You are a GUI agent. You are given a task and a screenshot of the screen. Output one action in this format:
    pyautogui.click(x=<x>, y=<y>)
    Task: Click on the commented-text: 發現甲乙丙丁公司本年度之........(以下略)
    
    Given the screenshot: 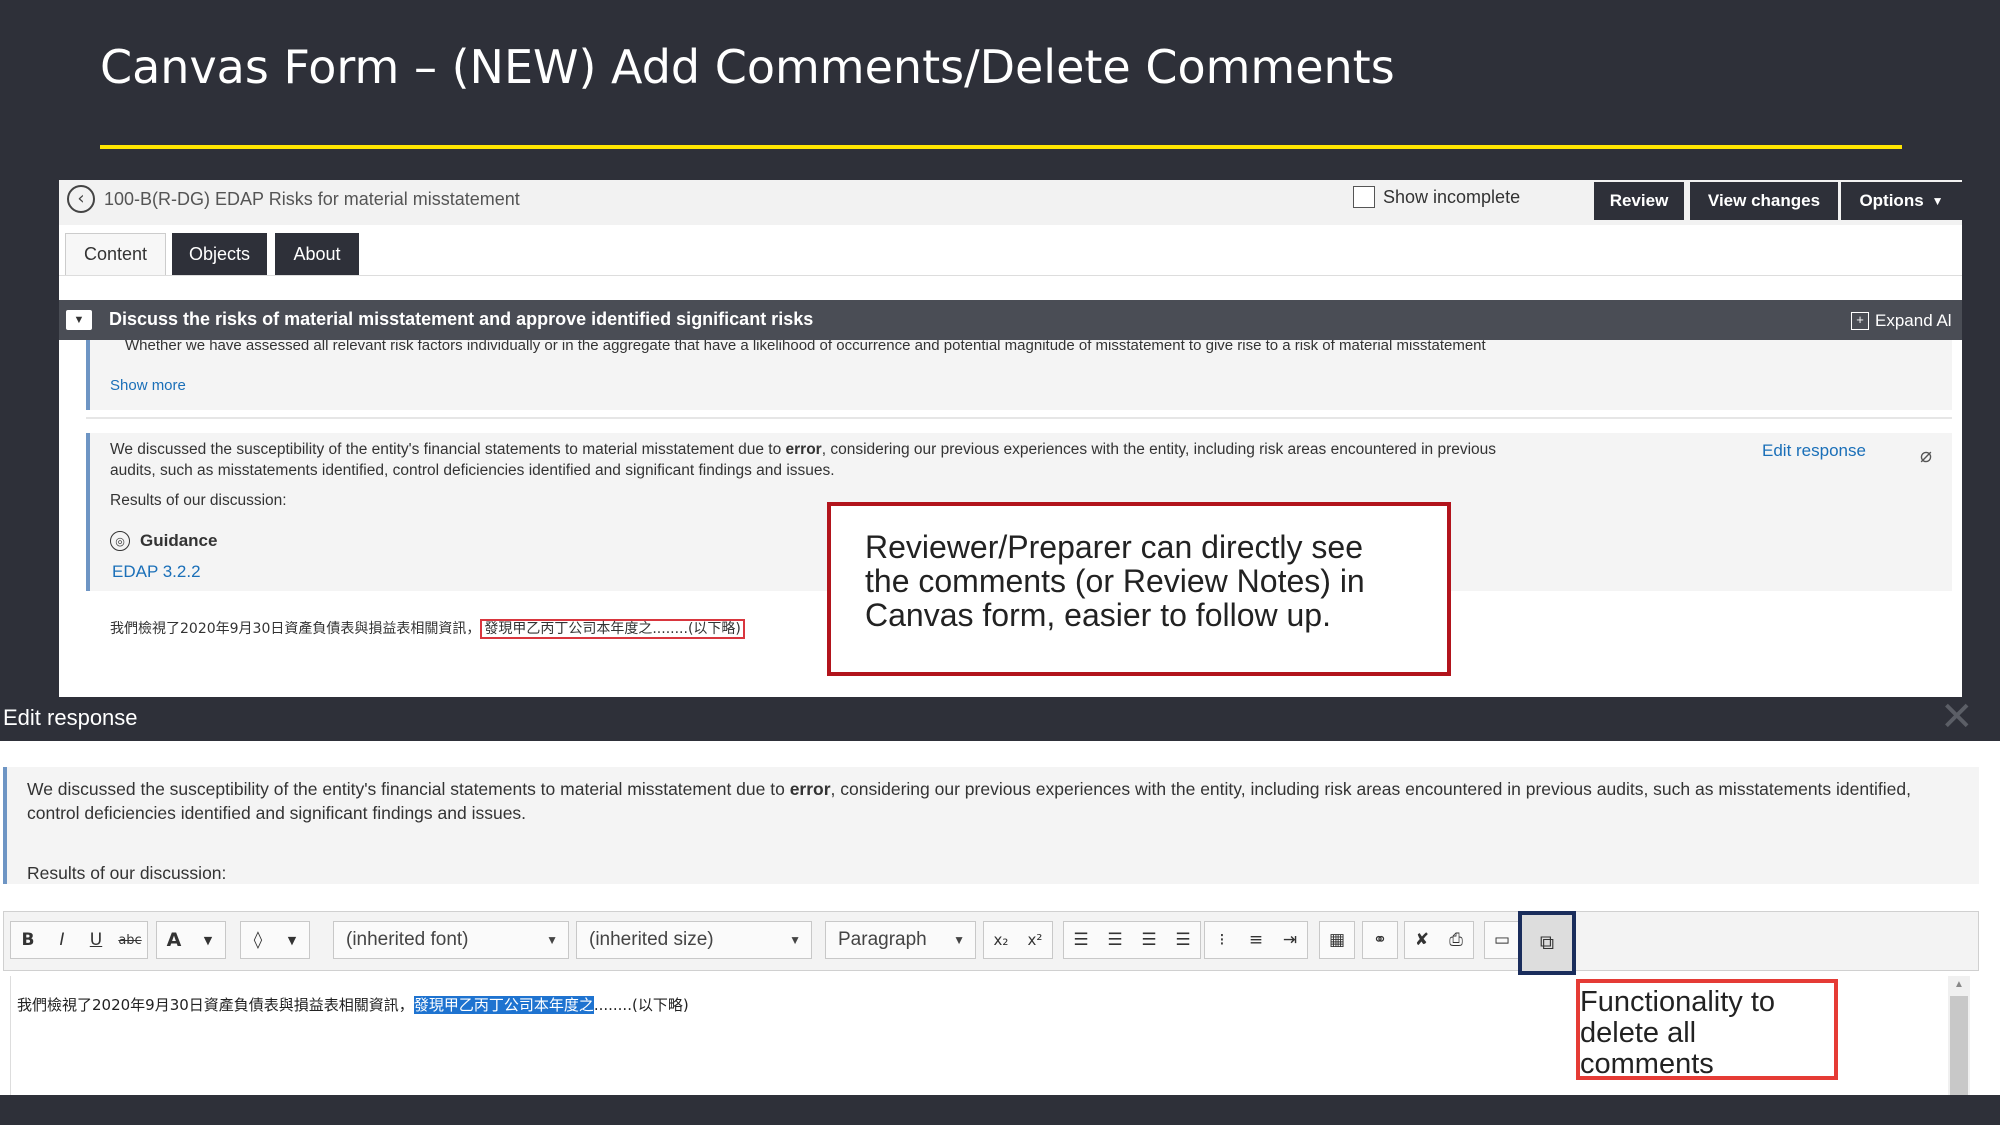 What is the action you would take?
    pyautogui.click(x=612, y=629)
    